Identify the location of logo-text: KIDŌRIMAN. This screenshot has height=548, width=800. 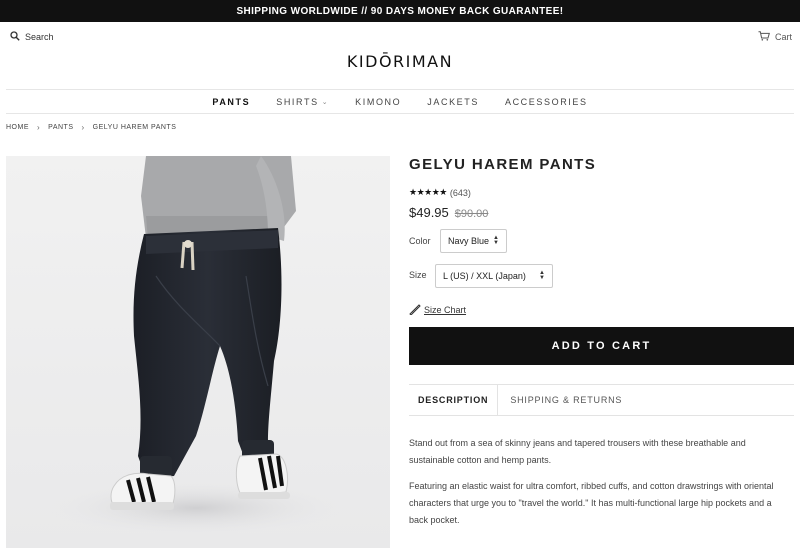
(400, 61).